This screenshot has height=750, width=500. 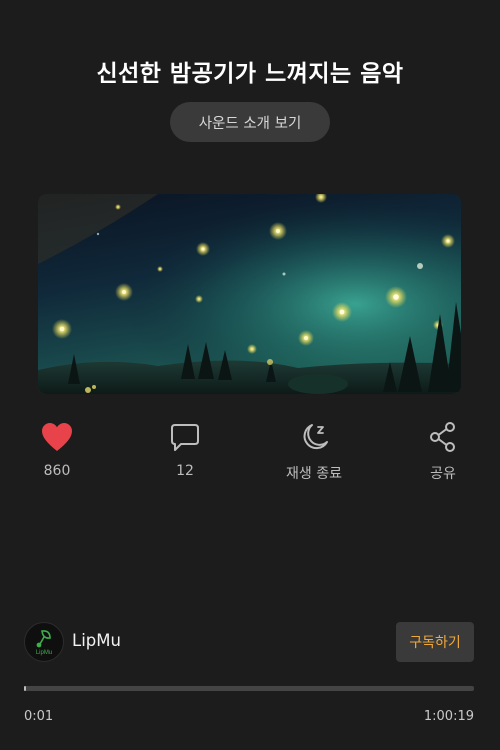 I want to click on sleep-timer-button: 재생 종료, so click(x=314, y=452).